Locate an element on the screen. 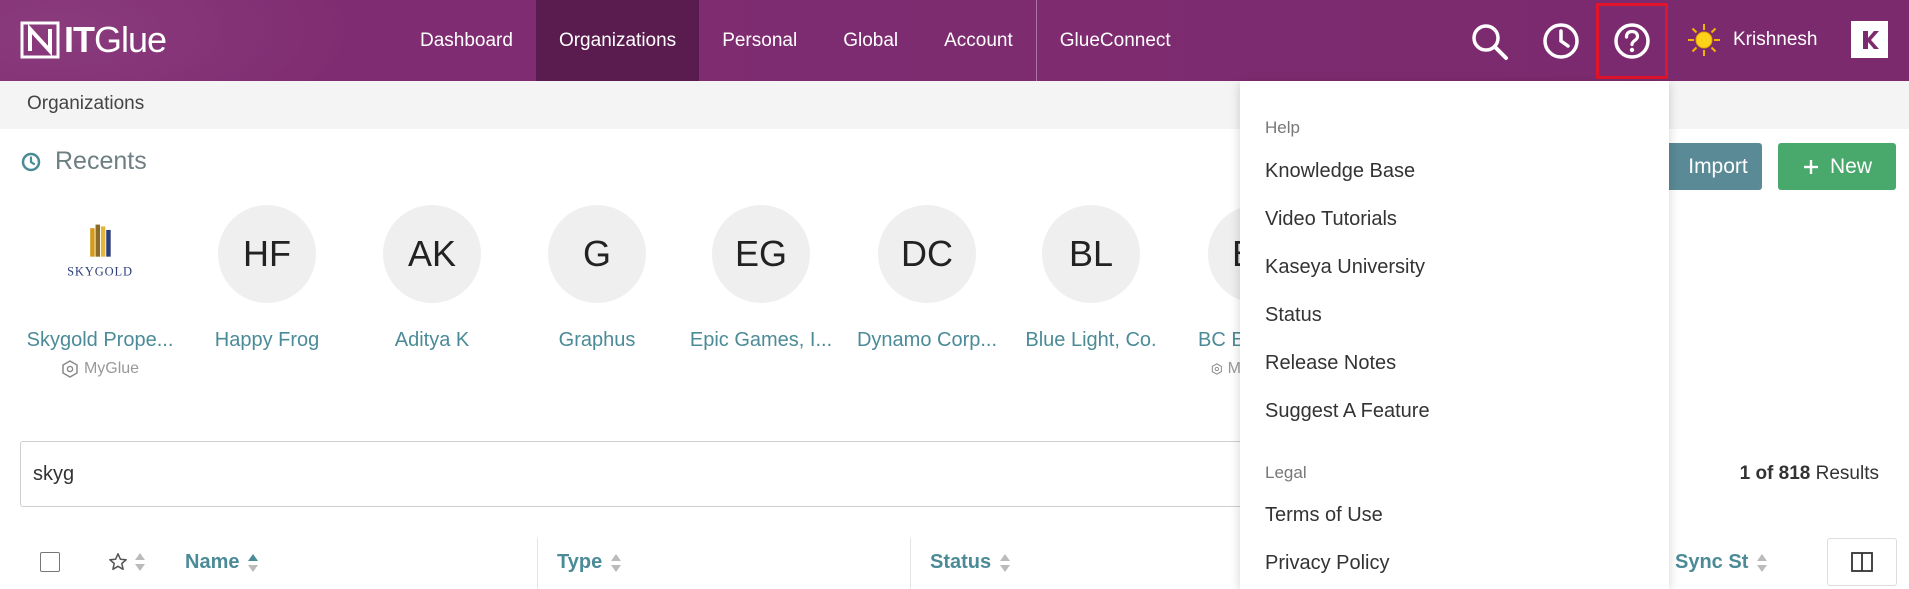  breadcrumb: Organizations is located at coordinates (85, 104).